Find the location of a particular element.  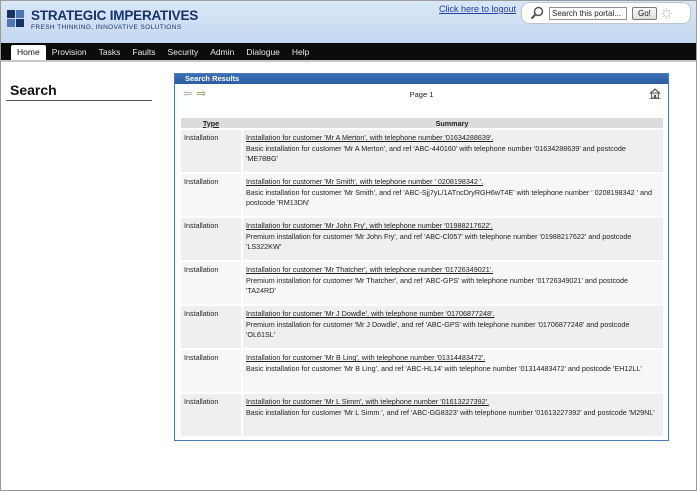

nav-divider is located at coordinates (348, 61).